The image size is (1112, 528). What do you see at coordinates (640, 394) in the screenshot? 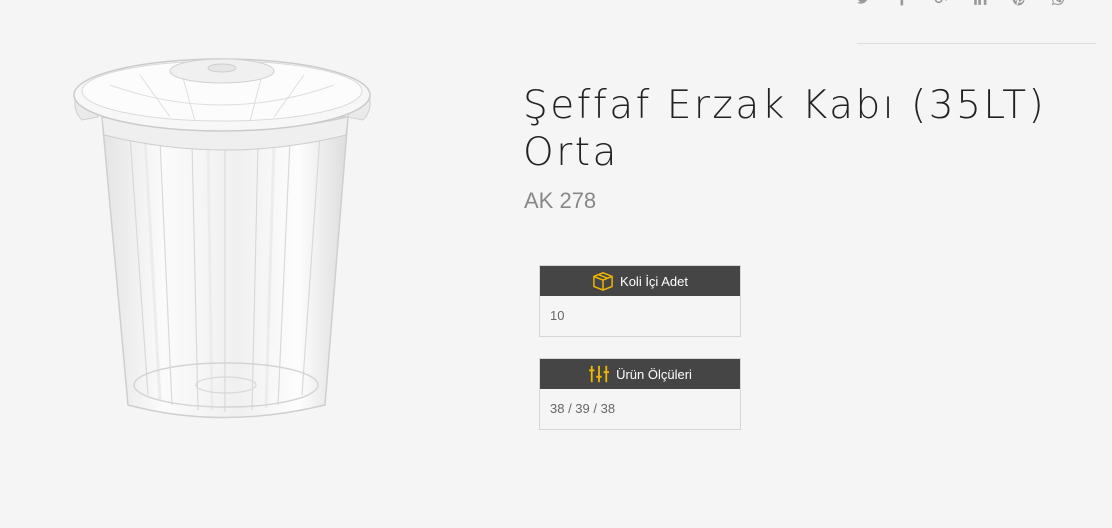
I see `spec-box-dimensions: Ürün Ölçüleri 38 / 39 / 38` at bounding box center [640, 394].